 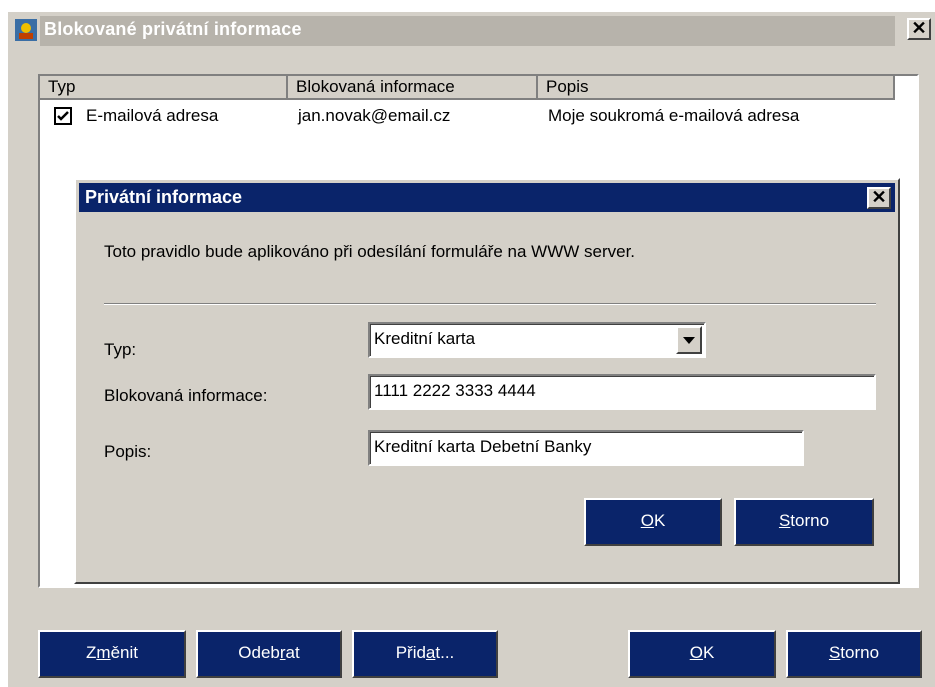 What do you see at coordinates (696, 652) in the screenshot?
I see `ok-accel: O` at bounding box center [696, 652].